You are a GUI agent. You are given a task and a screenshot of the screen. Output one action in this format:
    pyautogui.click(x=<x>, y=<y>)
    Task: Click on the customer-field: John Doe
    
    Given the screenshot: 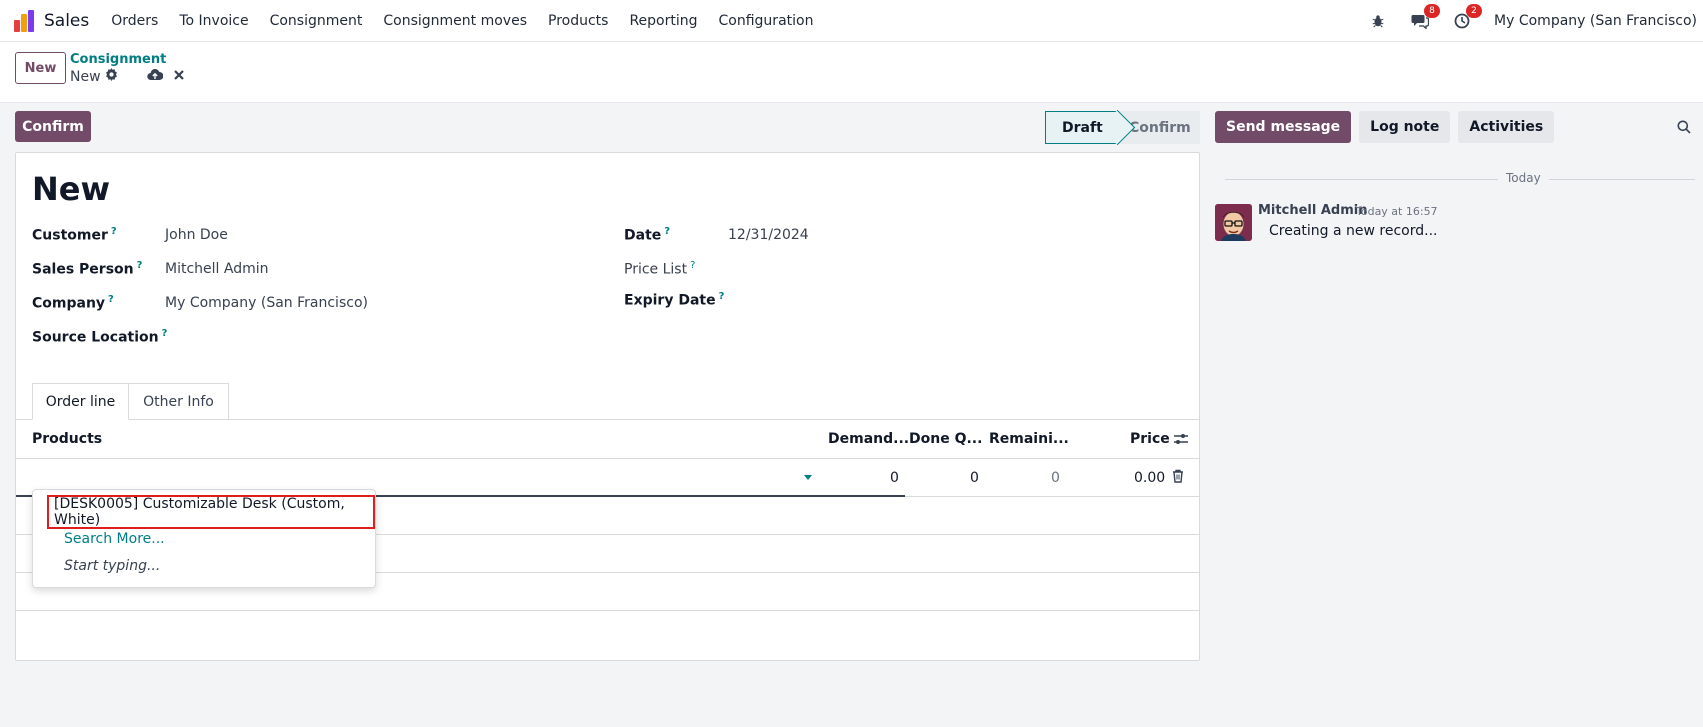 What is the action you would take?
    pyautogui.click(x=196, y=235)
    